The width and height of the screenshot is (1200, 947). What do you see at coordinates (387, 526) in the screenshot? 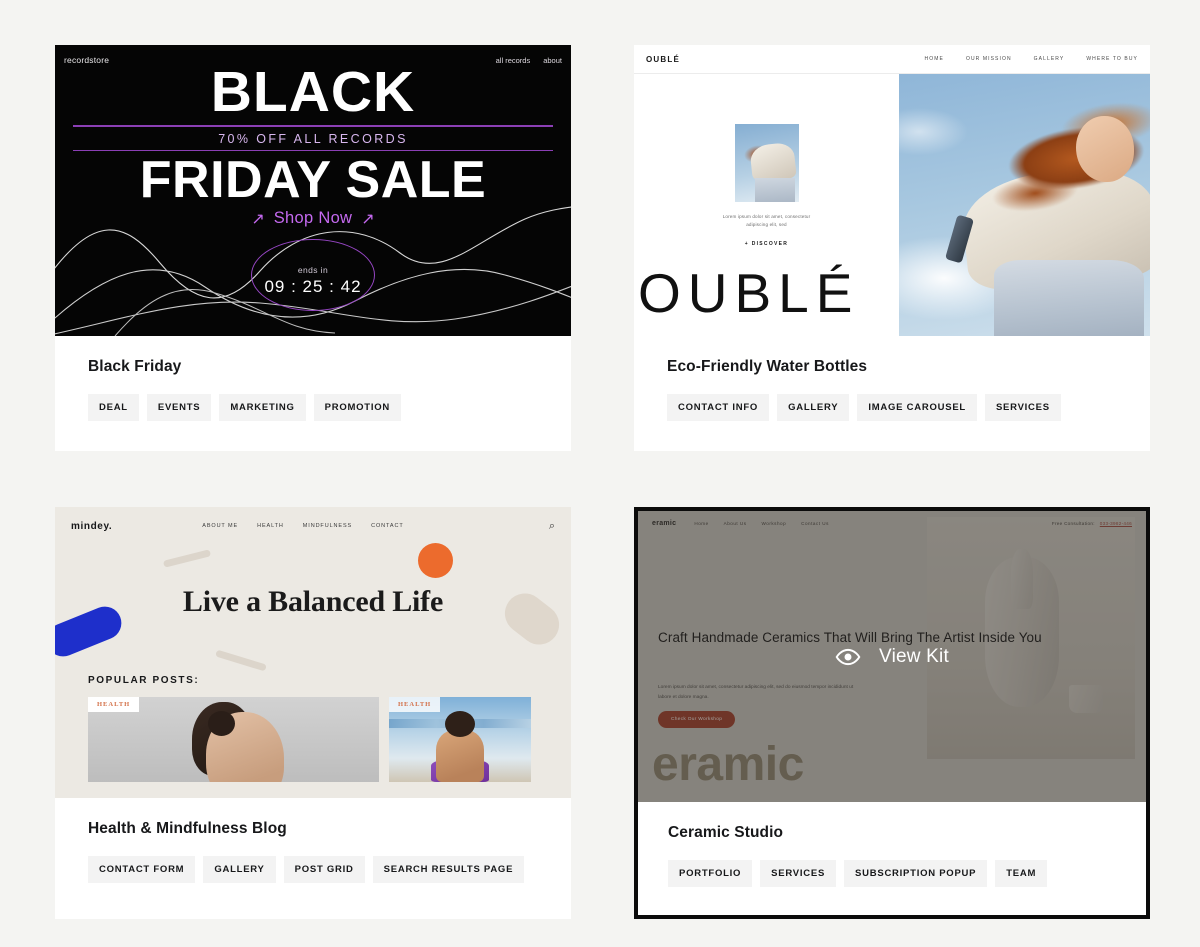
I see `nav-link-contact: CONTACT` at bounding box center [387, 526].